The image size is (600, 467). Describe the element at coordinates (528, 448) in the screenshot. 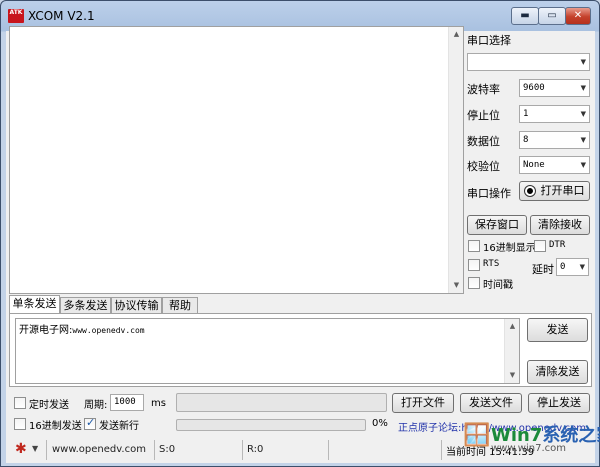

I see `watermark-url: www.win7.com` at that location.